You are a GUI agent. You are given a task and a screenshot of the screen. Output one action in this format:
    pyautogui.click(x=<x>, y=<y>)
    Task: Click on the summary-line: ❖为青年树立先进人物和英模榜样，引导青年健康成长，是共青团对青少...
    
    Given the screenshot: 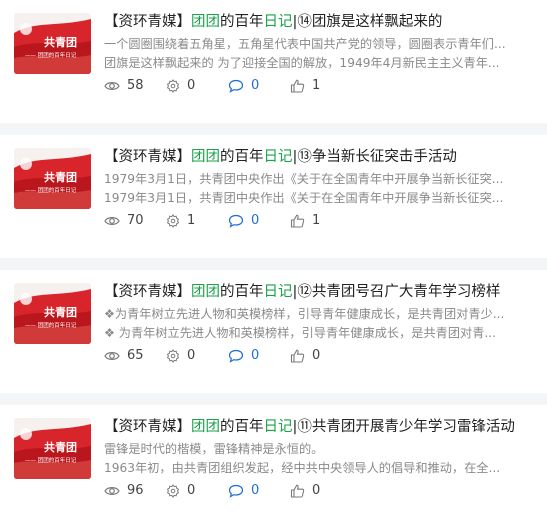 What is the action you would take?
    pyautogui.click(x=304, y=314)
    